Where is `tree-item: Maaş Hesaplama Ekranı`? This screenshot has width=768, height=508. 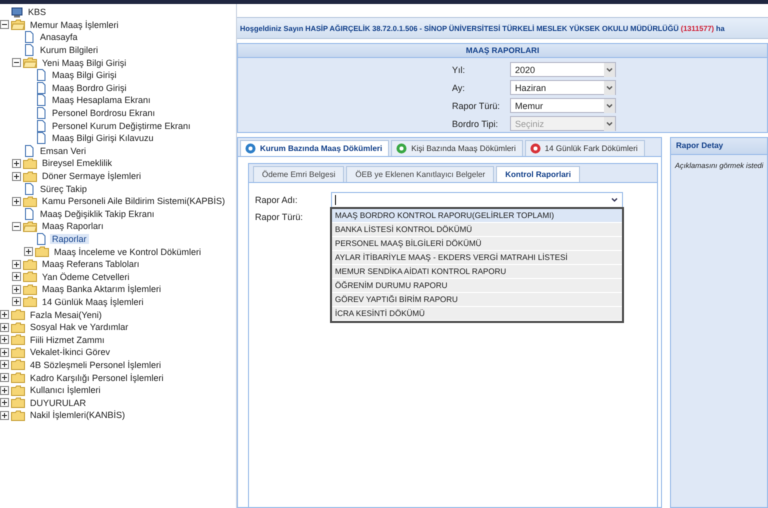
tree-item: Maaş Hesaplama Ekranı is located at coordinates (101, 100).